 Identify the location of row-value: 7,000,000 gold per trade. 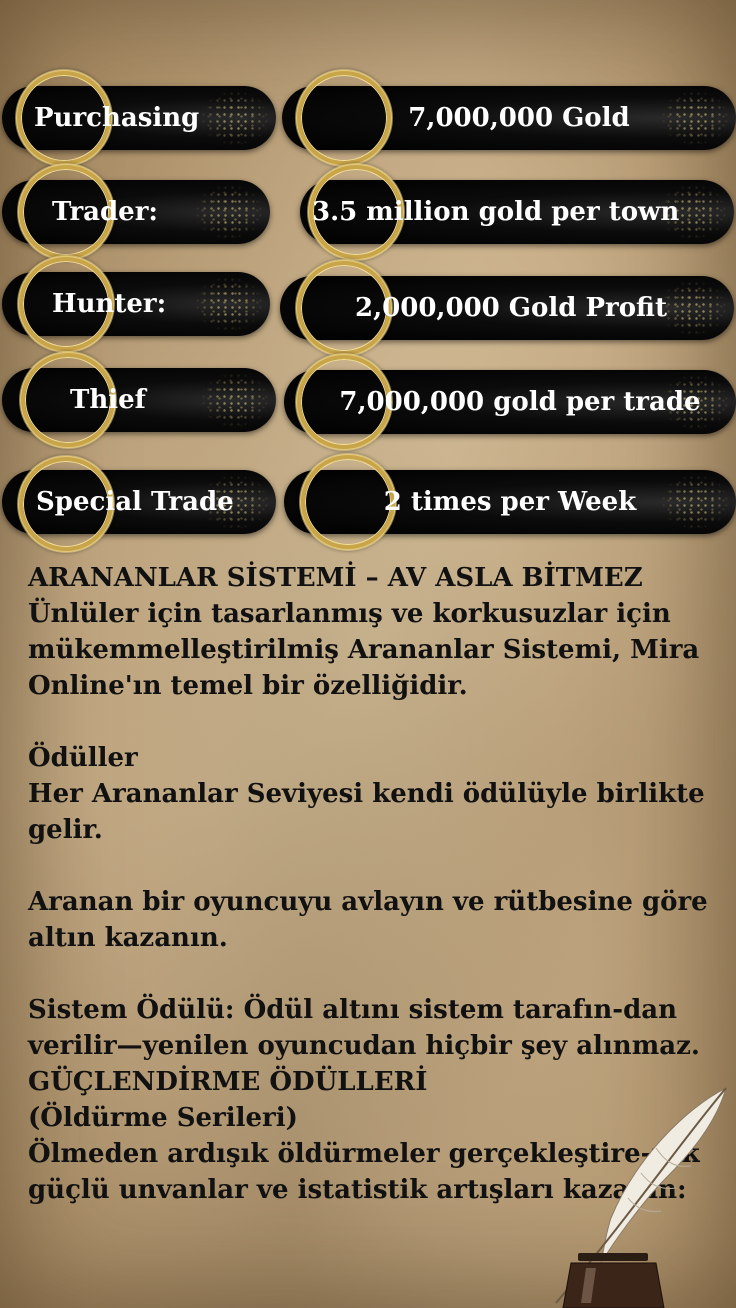
(520, 402).